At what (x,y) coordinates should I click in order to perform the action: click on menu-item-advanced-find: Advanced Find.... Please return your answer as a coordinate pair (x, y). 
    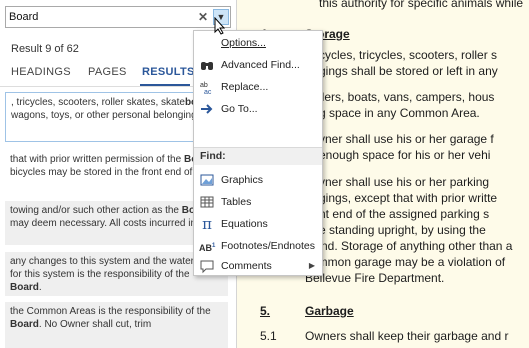
    Looking at the image, I should click on (258, 65).